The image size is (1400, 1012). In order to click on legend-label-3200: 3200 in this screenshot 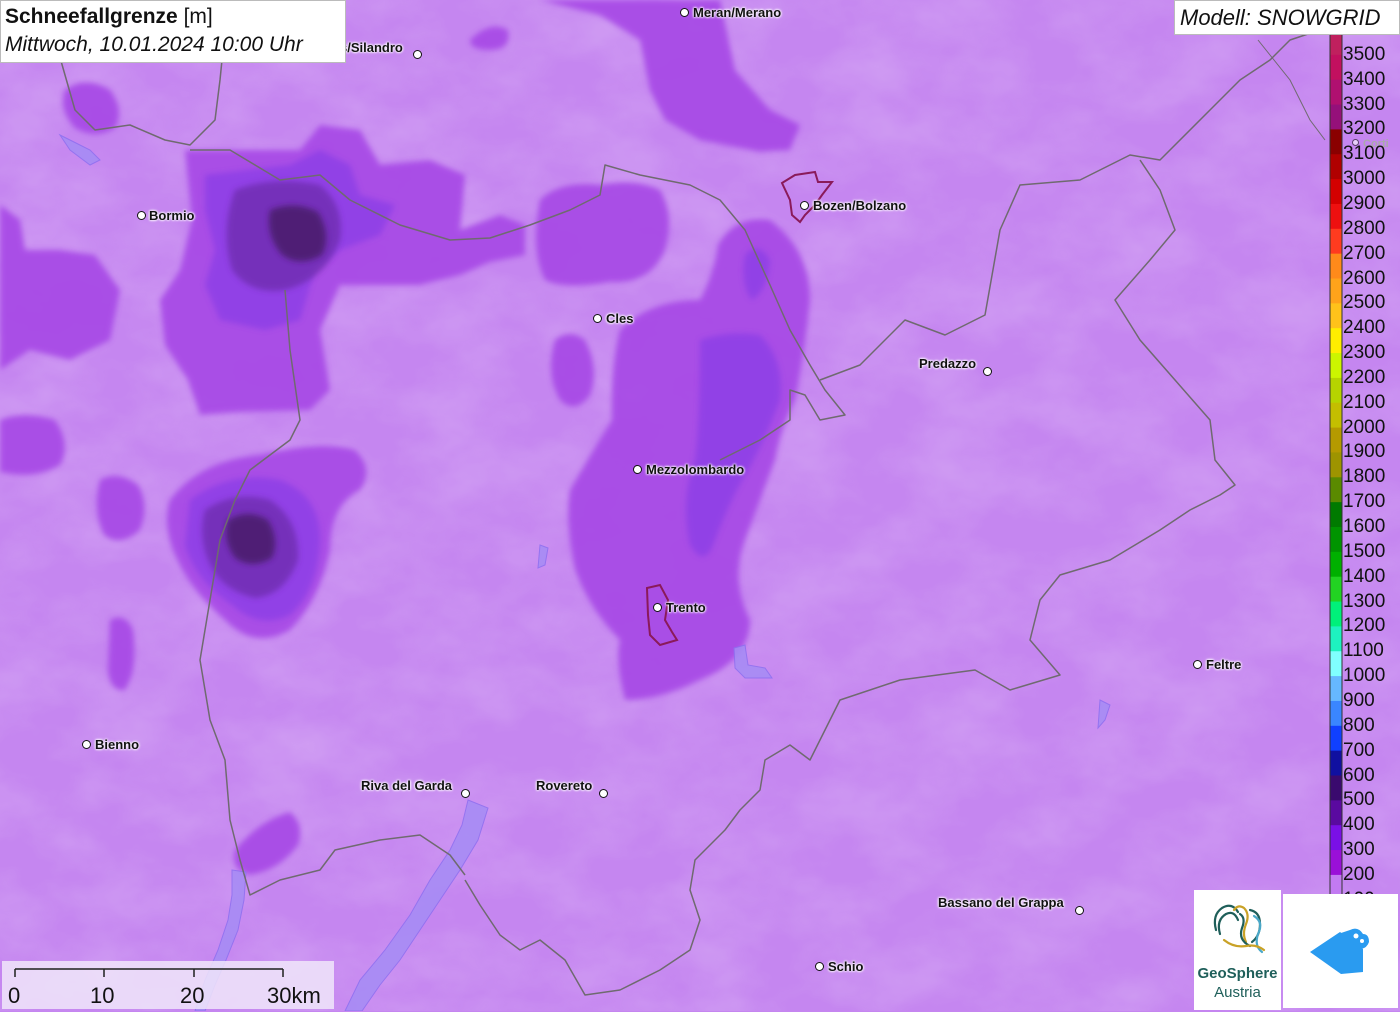, I will do `click(1364, 129)`.